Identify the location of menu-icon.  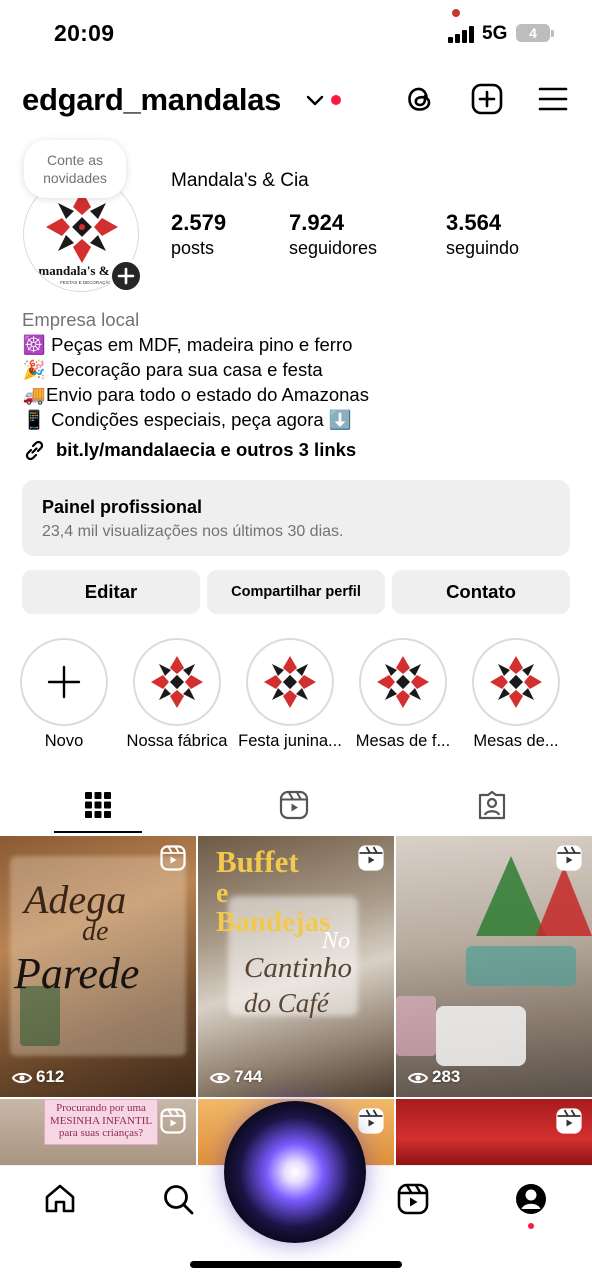
(553, 99).